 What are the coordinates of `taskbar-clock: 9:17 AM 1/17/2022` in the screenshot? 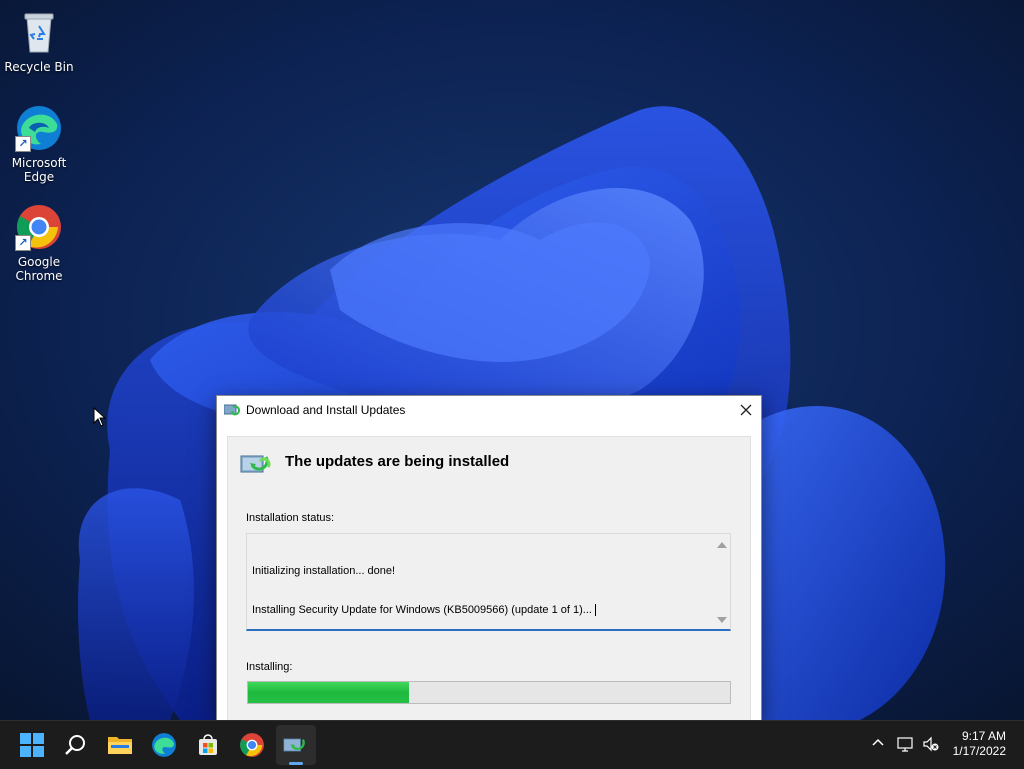 It's located at (979, 744).